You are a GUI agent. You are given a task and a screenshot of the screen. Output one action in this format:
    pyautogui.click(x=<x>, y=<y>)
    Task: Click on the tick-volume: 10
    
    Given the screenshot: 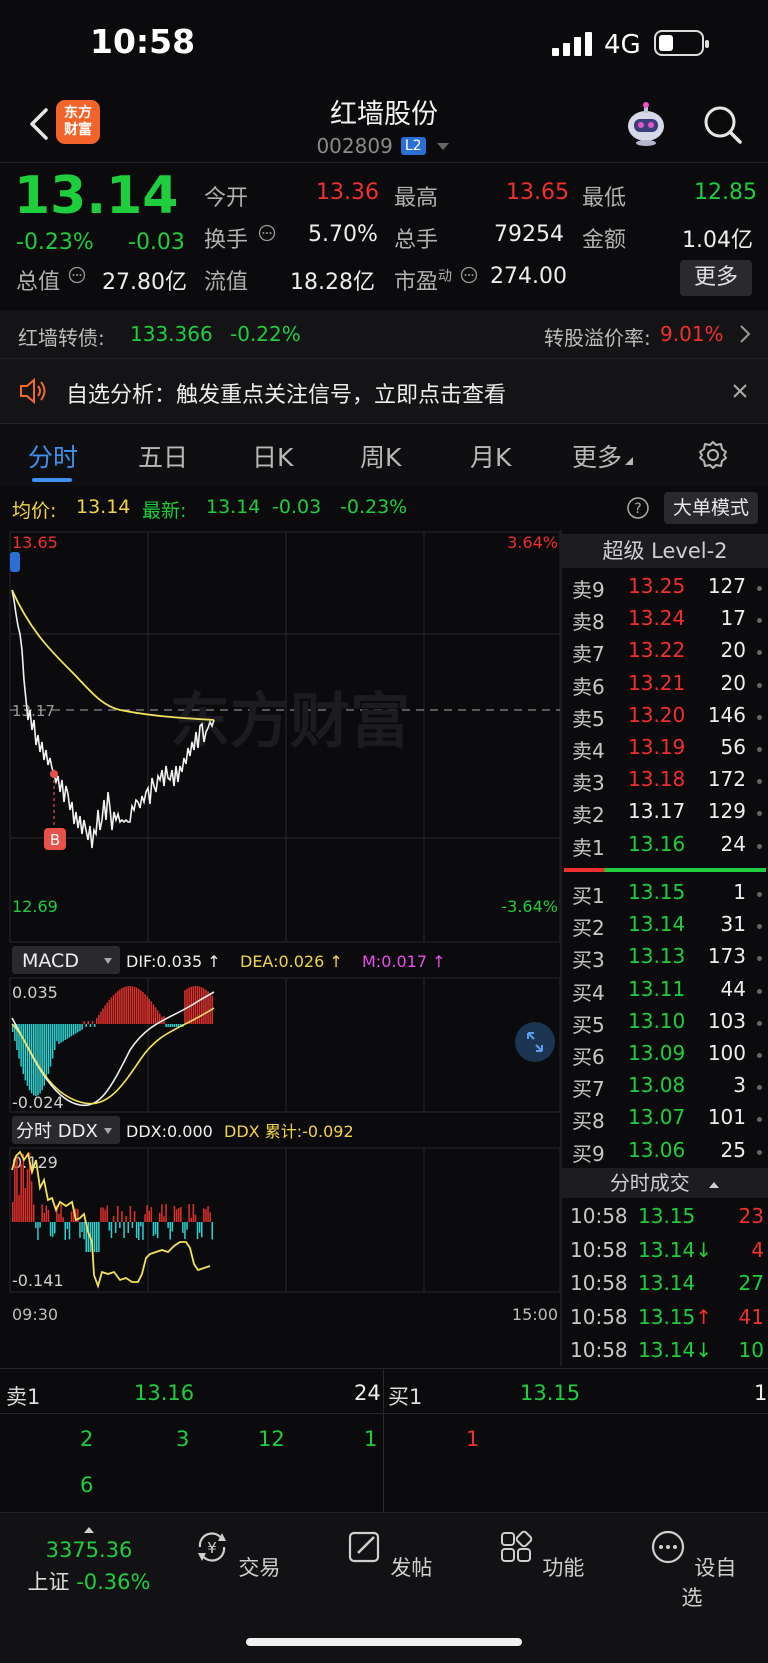 What is the action you would take?
    pyautogui.click(x=751, y=1350)
    